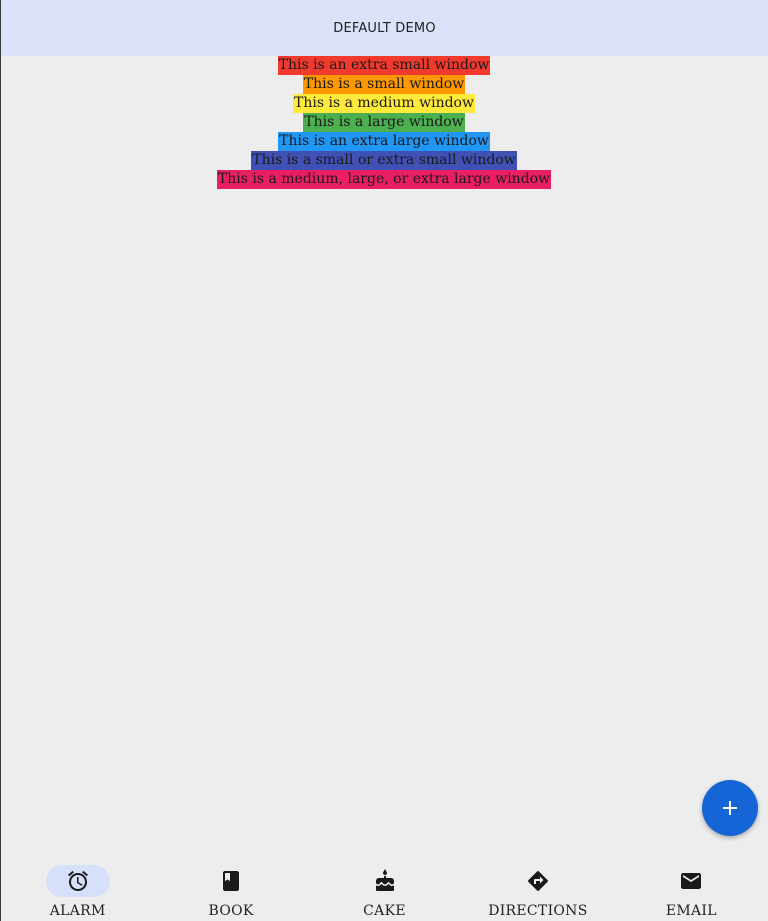 The width and height of the screenshot is (768, 921). Describe the element at coordinates (384, 84) in the screenshot. I see `window-line-small: This is a small window` at that location.